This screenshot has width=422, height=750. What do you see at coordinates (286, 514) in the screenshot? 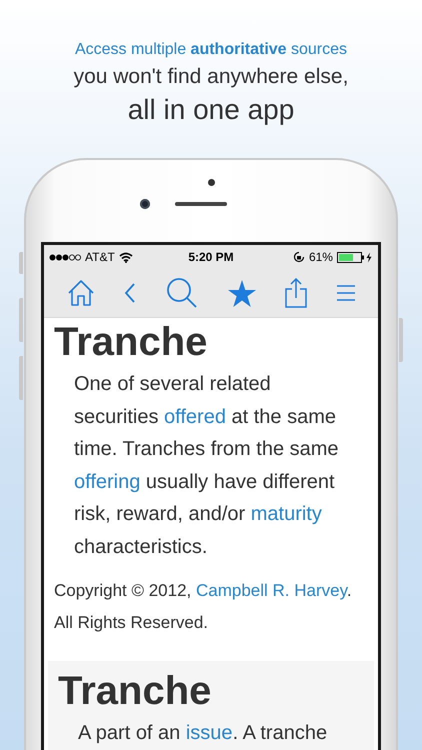
I see `term-link: maturity` at bounding box center [286, 514].